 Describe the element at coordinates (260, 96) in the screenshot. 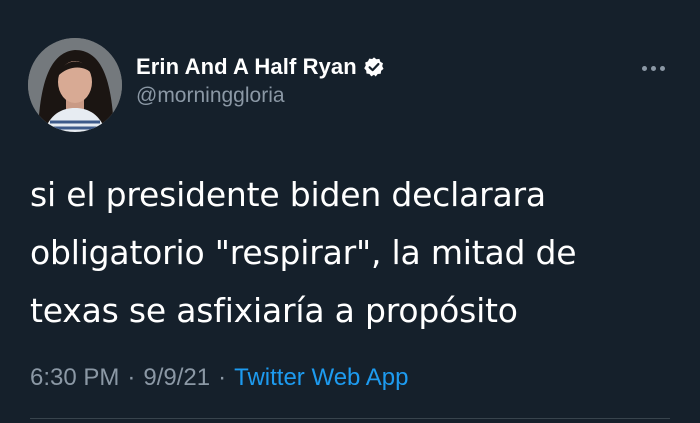

I see `author-handle: @morninggloria` at that location.